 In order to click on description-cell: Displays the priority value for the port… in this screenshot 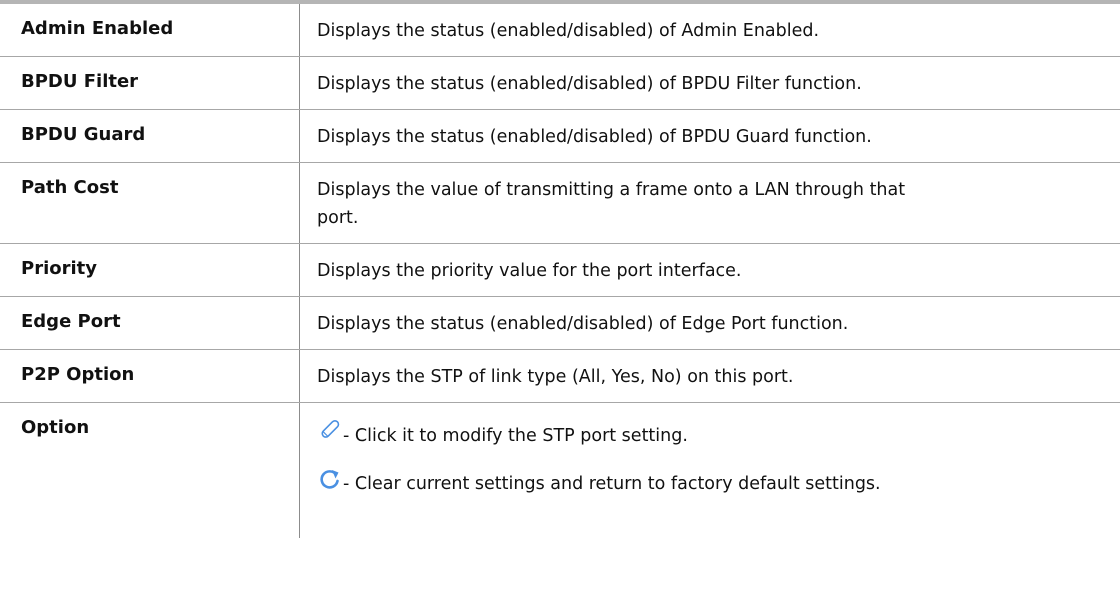, I will do `click(710, 270)`.